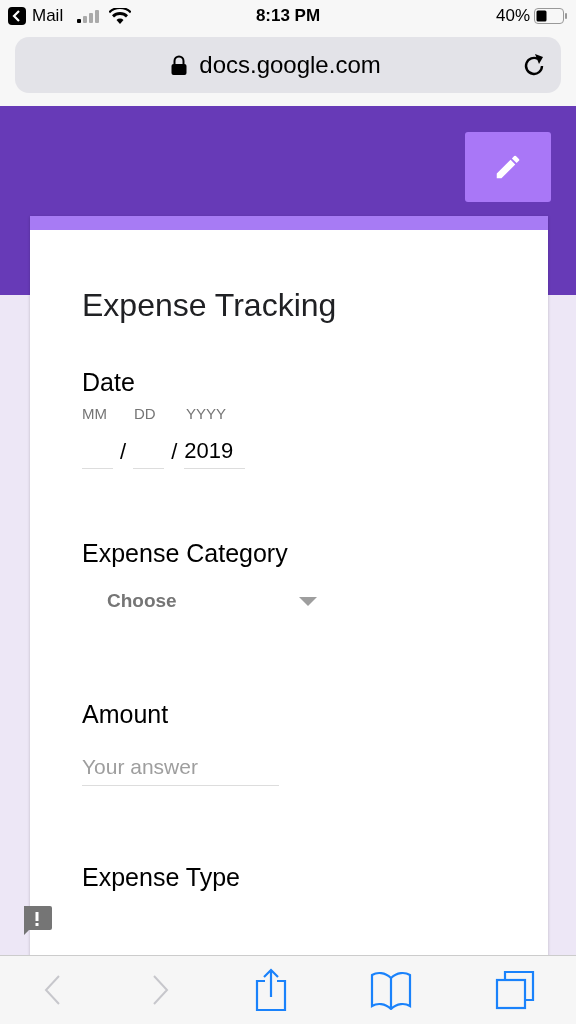 This screenshot has height=1024, width=576. I want to click on url-text: docs.google.com, so click(290, 65).